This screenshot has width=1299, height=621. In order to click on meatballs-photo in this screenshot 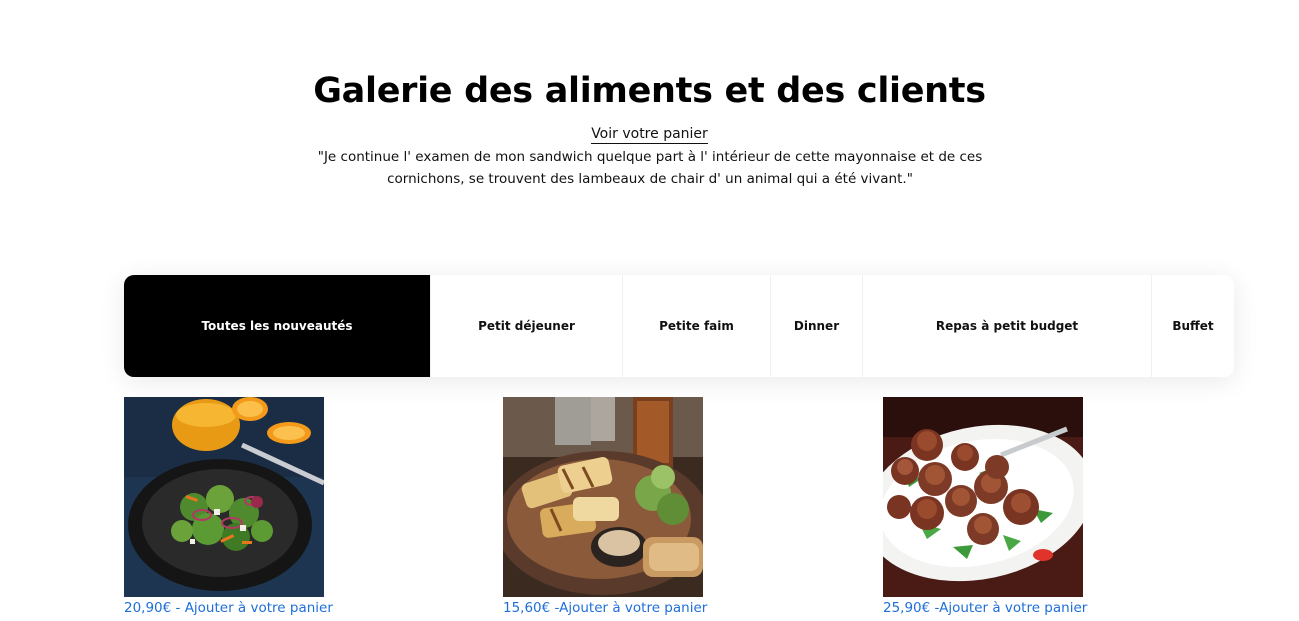, I will do `click(983, 497)`.